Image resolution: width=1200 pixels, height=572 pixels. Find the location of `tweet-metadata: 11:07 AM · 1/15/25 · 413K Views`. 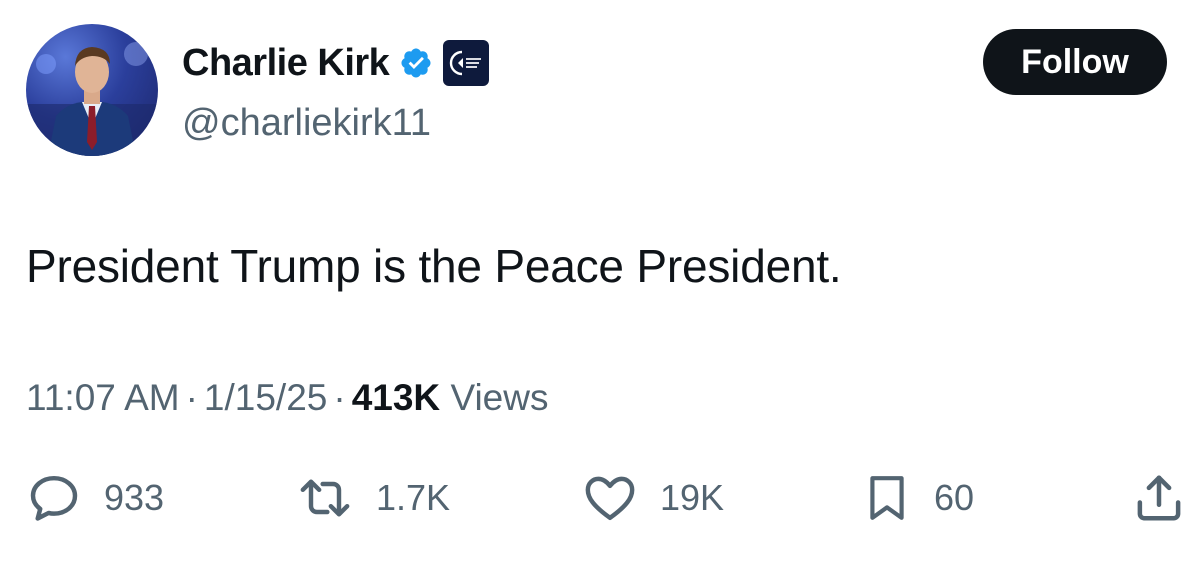

tweet-metadata: 11:07 AM · 1/15/25 · 413K Views is located at coordinates (287, 398).